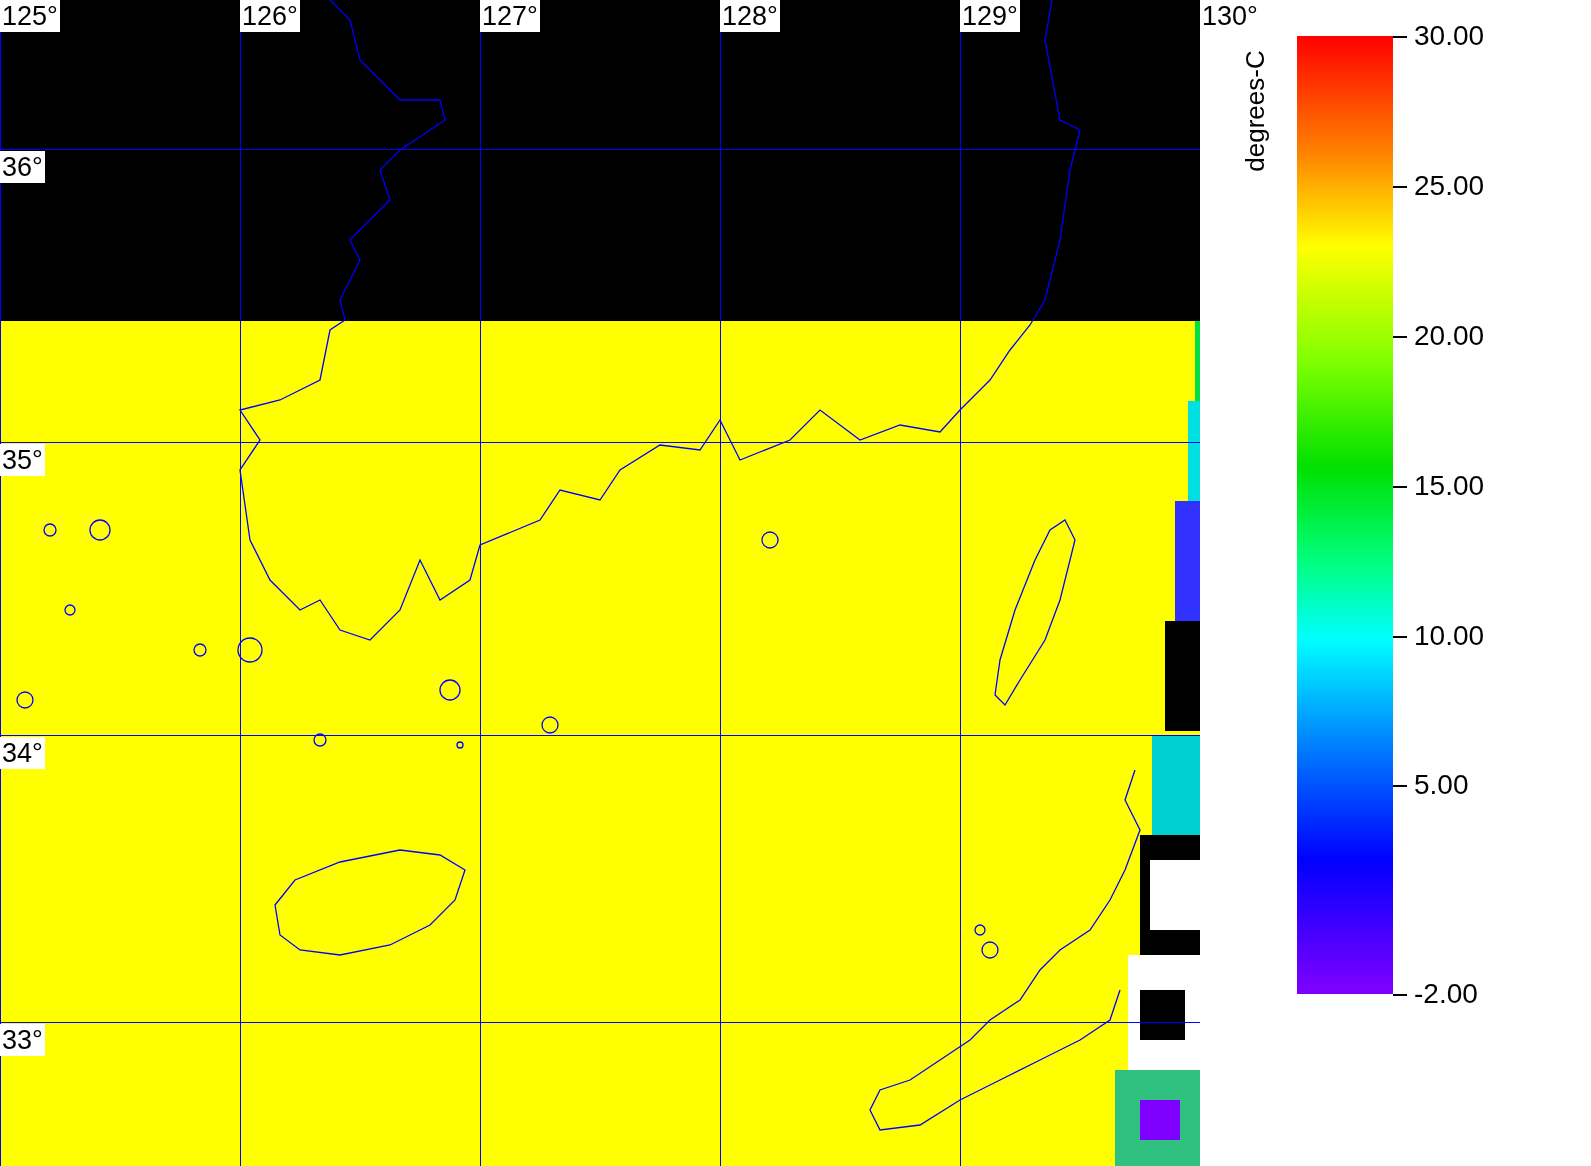  I want to click on tick-label: 5.00, so click(1441, 785).